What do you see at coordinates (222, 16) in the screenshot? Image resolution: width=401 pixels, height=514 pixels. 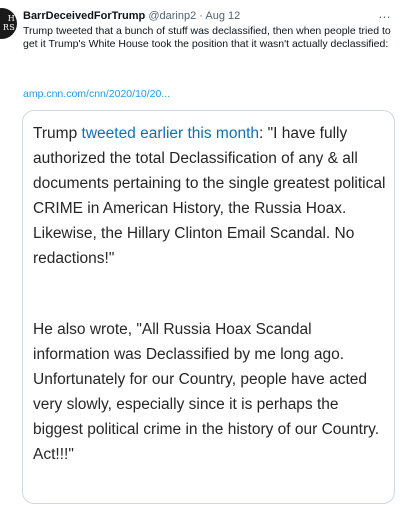 I see `tweet-date: Aug 12` at bounding box center [222, 16].